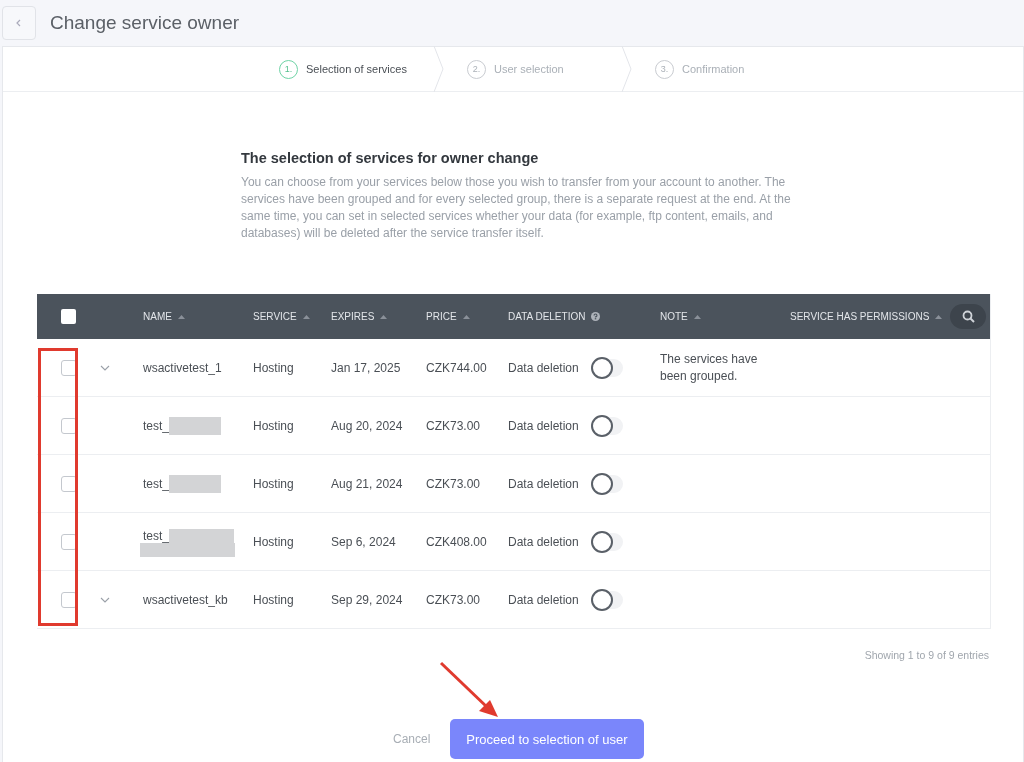  Describe the element at coordinates (367, 599) in the screenshot. I see `table-cell: Sep 29, 2024` at that location.